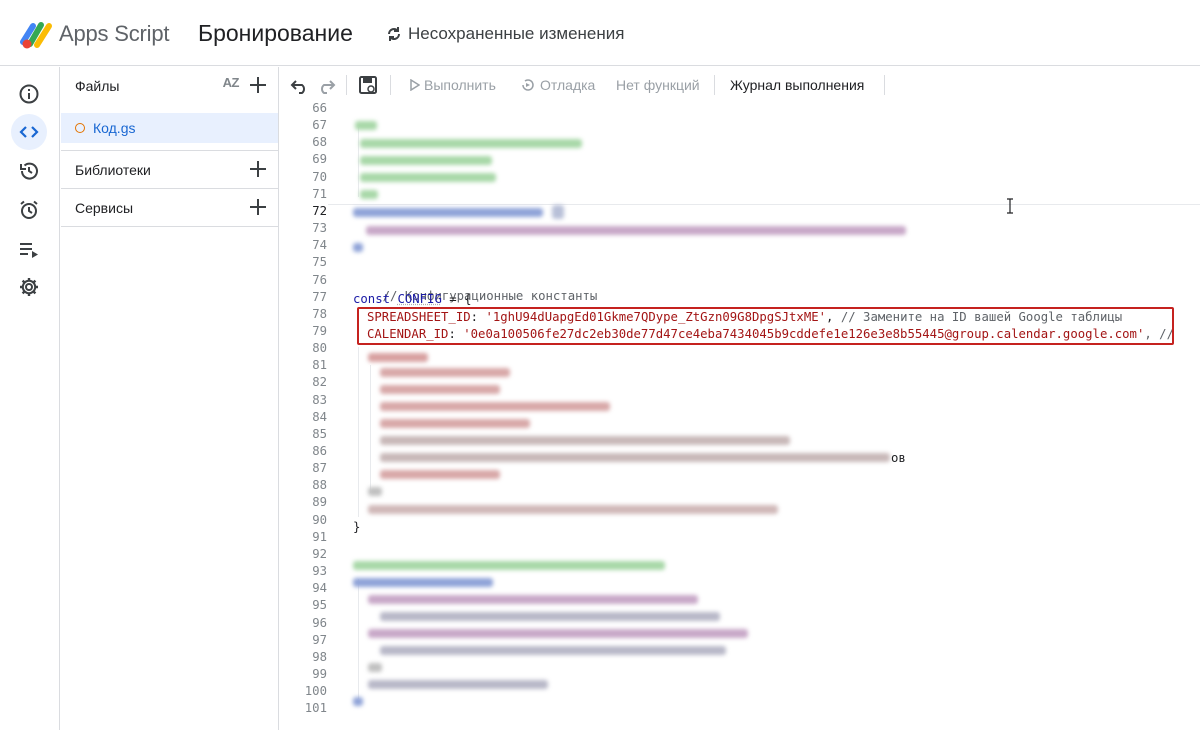 The width and height of the screenshot is (1200, 730). I want to click on line-number: 96, so click(319, 622).